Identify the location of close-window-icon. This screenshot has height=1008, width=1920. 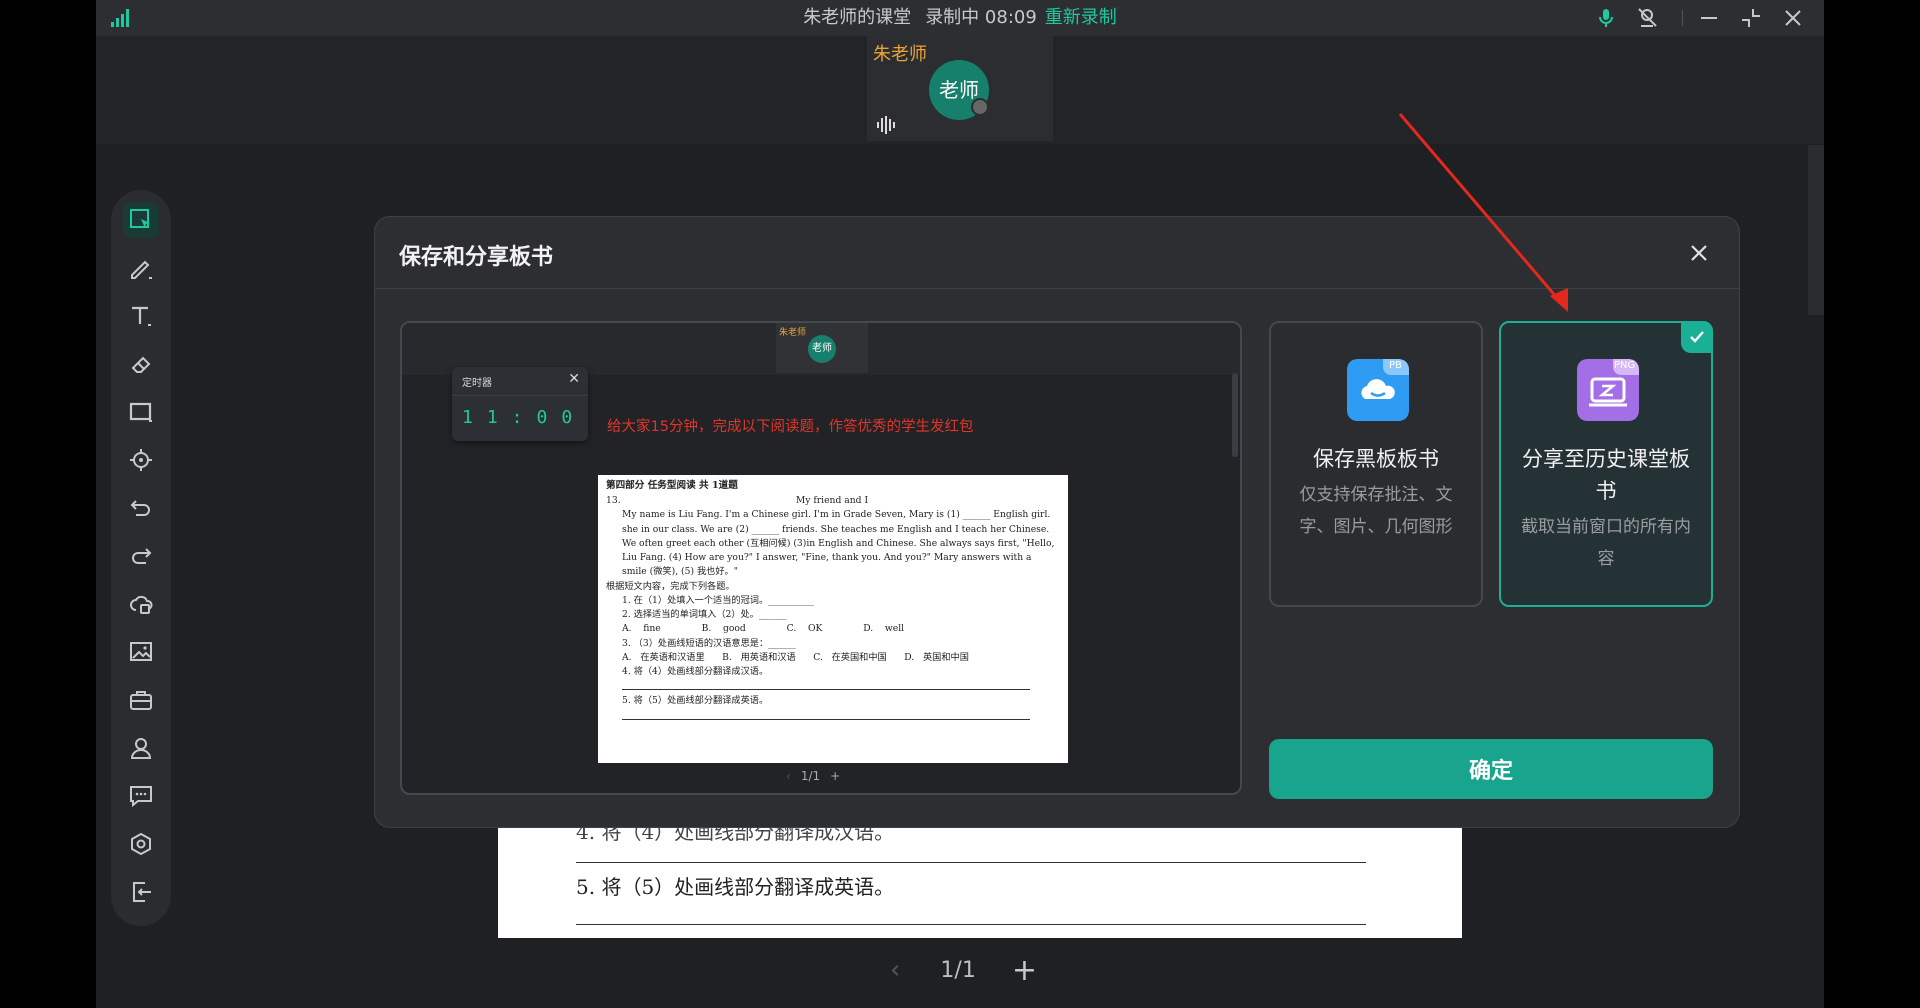
(1793, 18).